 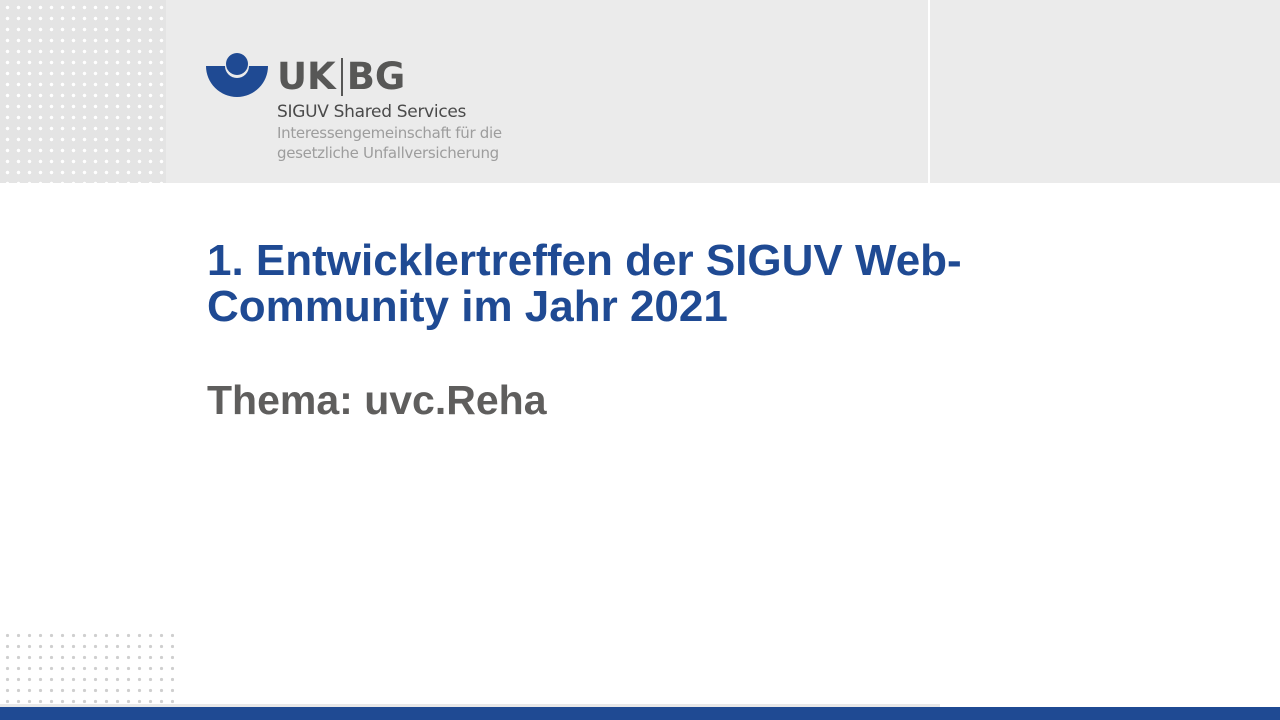 What do you see at coordinates (389, 133) in the screenshot?
I see `logo-tagline-line1: Interessengemeinschaft für die` at bounding box center [389, 133].